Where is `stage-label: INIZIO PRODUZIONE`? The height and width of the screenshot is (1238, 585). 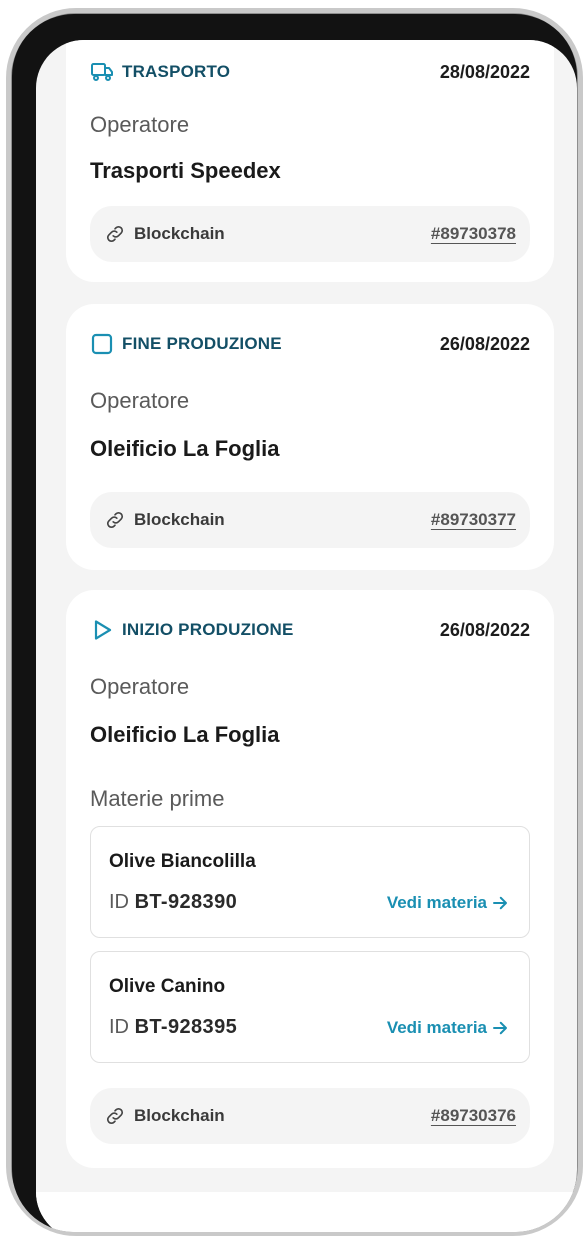 stage-label: INIZIO PRODUZIONE is located at coordinates (208, 629).